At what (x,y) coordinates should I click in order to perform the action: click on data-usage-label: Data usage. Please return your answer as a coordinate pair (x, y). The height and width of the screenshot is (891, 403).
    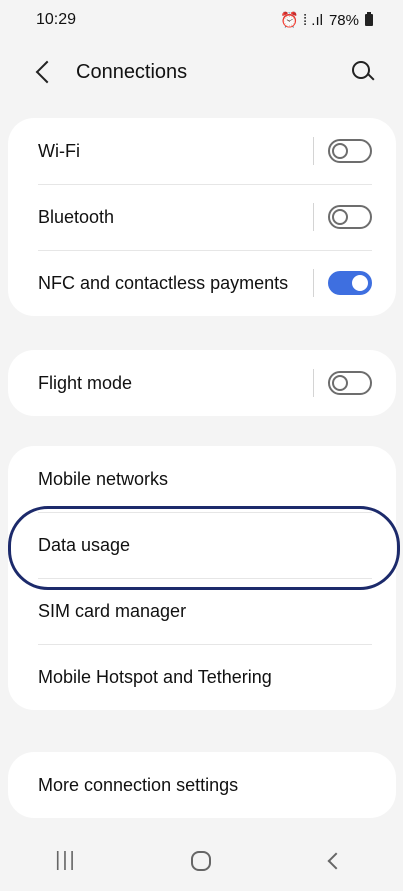
    Looking at the image, I should click on (84, 544).